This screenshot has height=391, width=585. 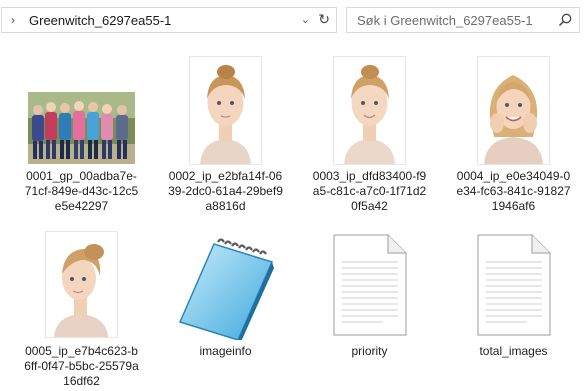 I want to click on file-name: priority, so click(x=369, y=351).